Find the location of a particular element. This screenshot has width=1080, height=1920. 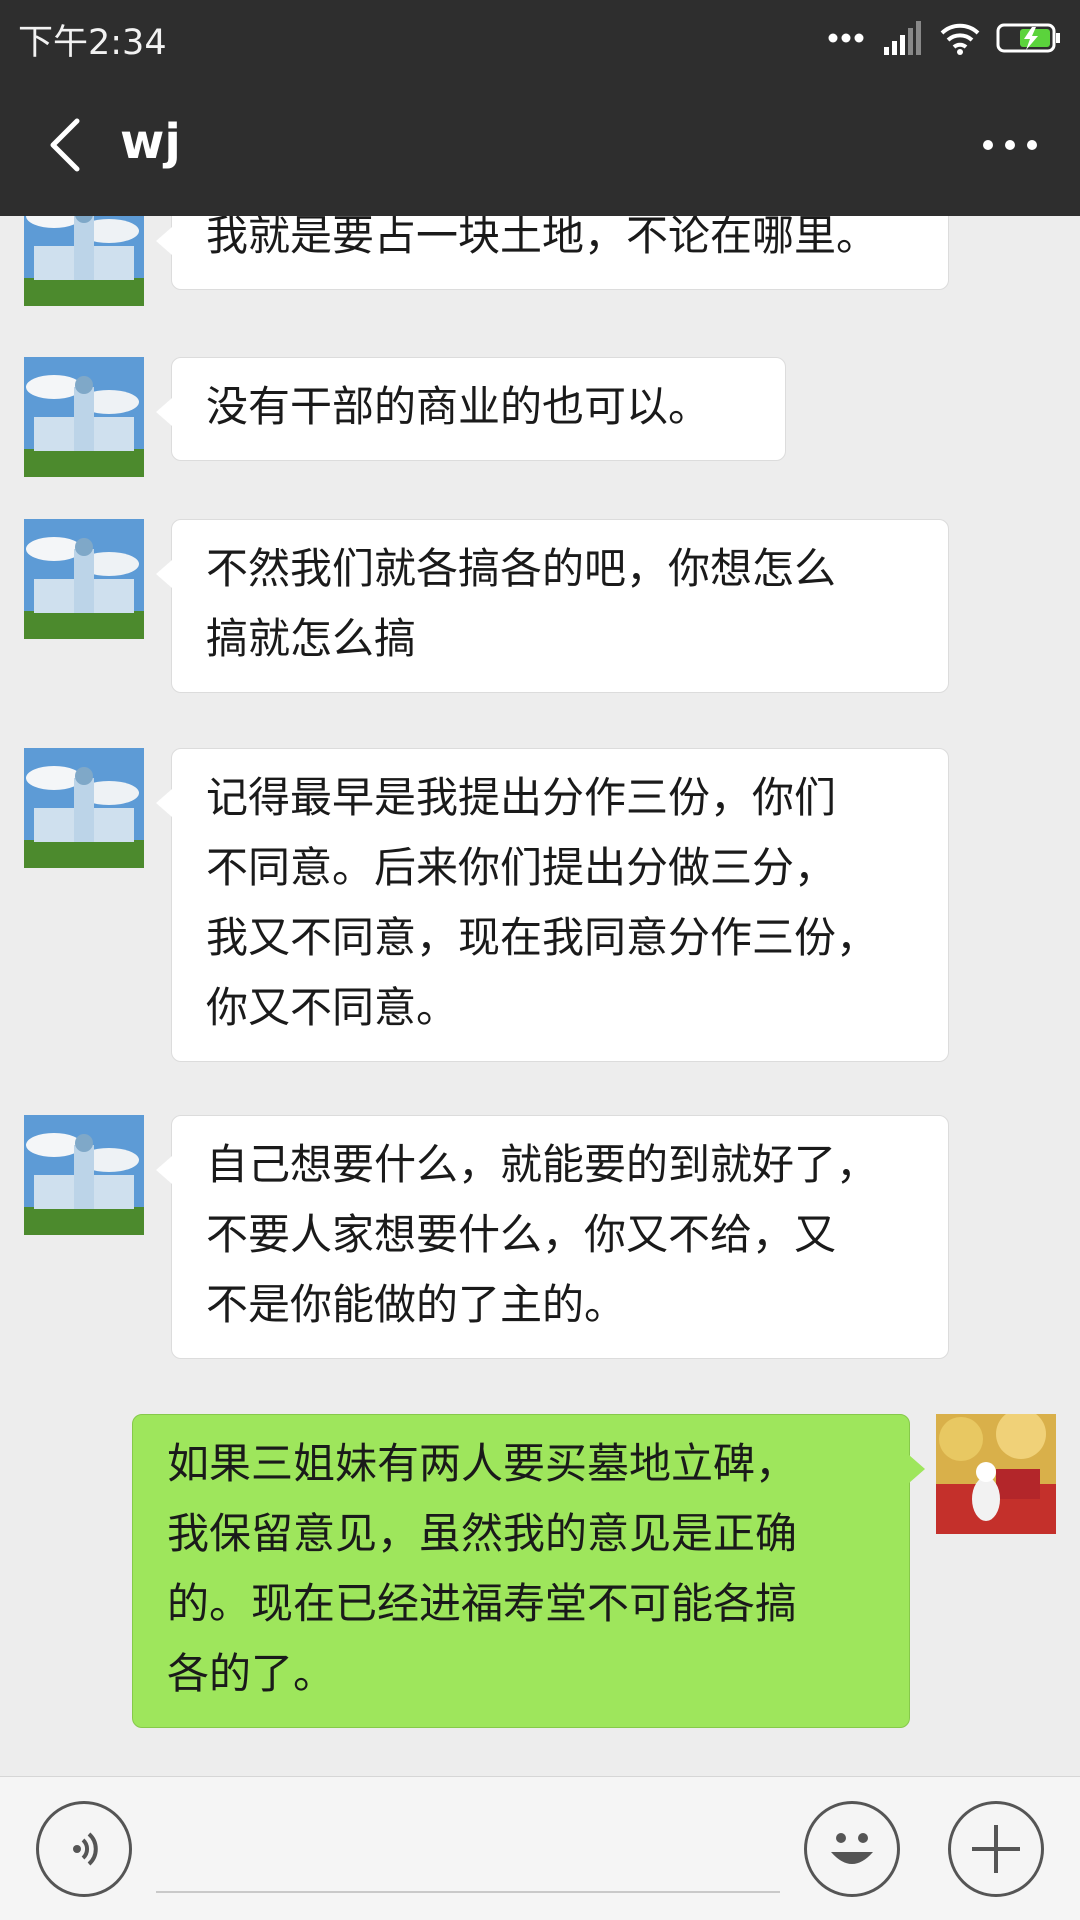

chat-title: wj is located at coordinates (150, 142).